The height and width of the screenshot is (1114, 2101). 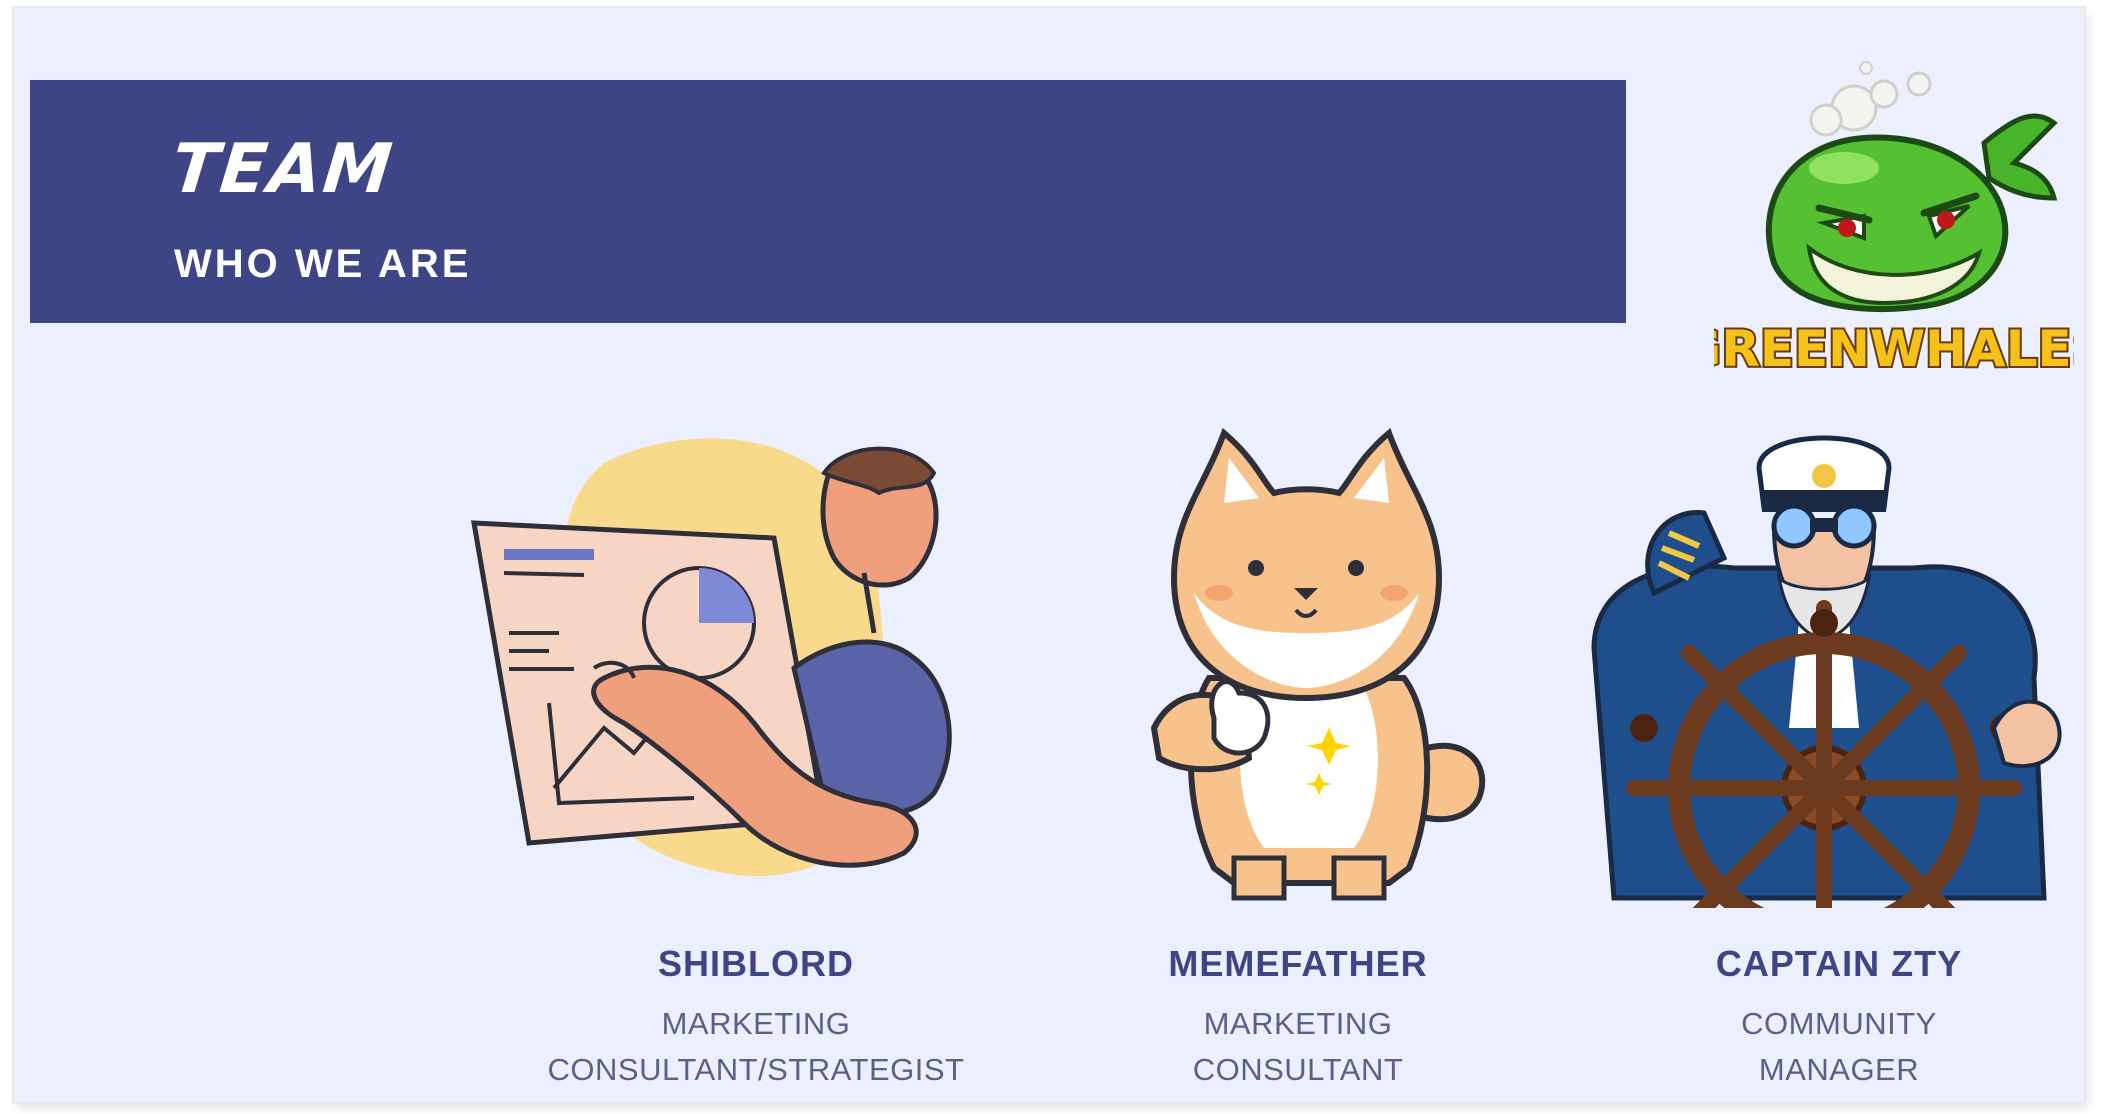 I want to click on logo-wordmark: GREENWHALES, so click(x=1894, y=349).